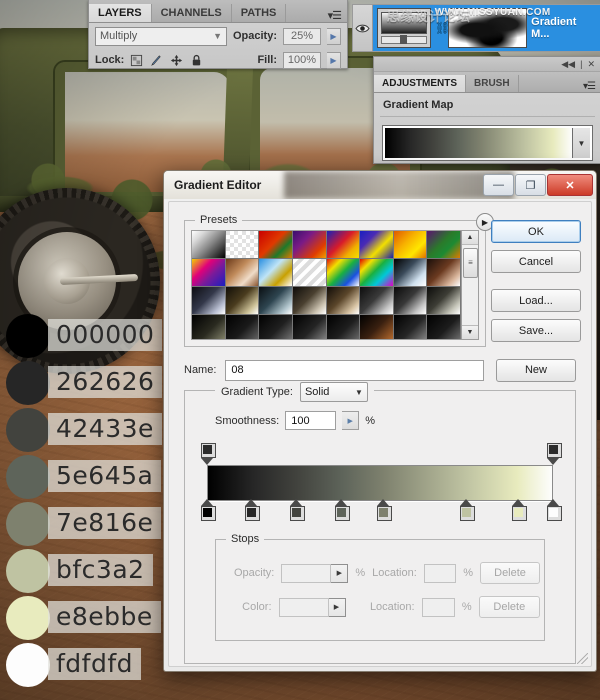 The width and height of the screenshot is (600, 700). I want to click on adjustments-gradient-picker: ▼, so click(487, 143).